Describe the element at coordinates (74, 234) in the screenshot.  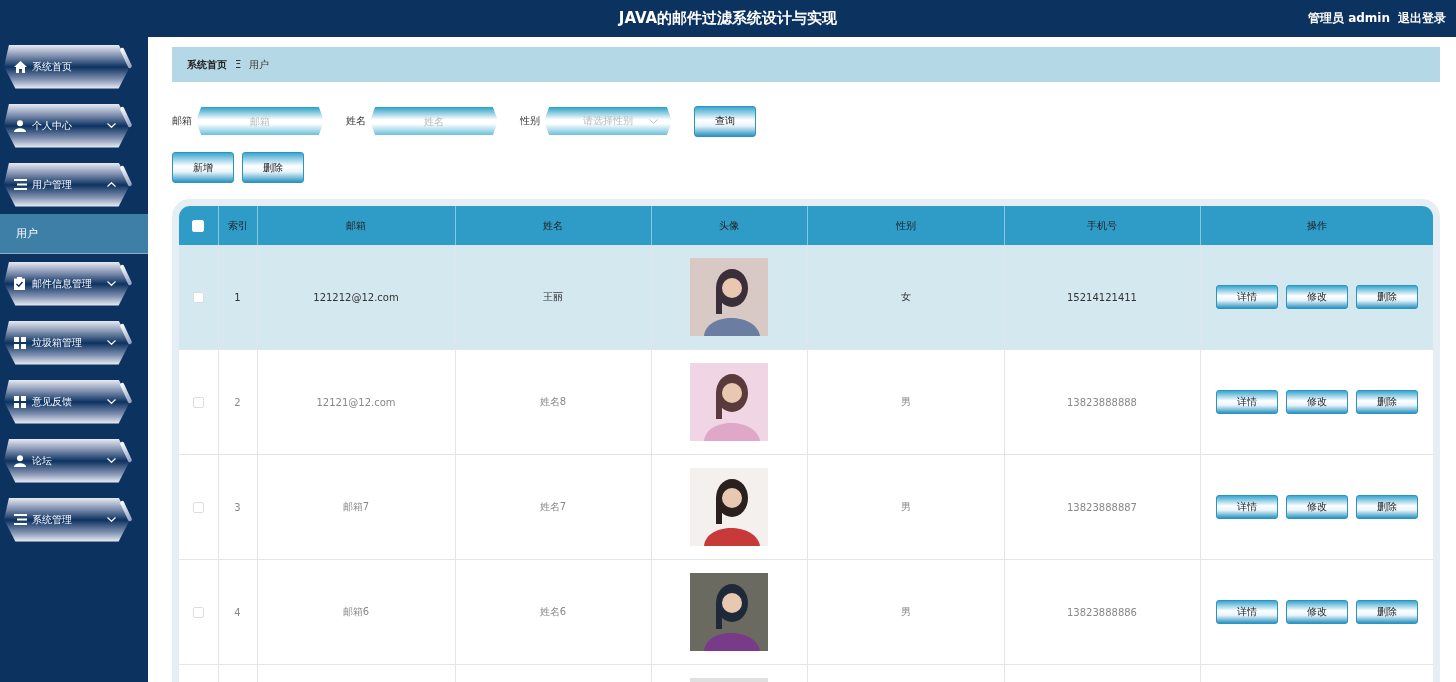
I see `submenu-item: 用户` at that location.